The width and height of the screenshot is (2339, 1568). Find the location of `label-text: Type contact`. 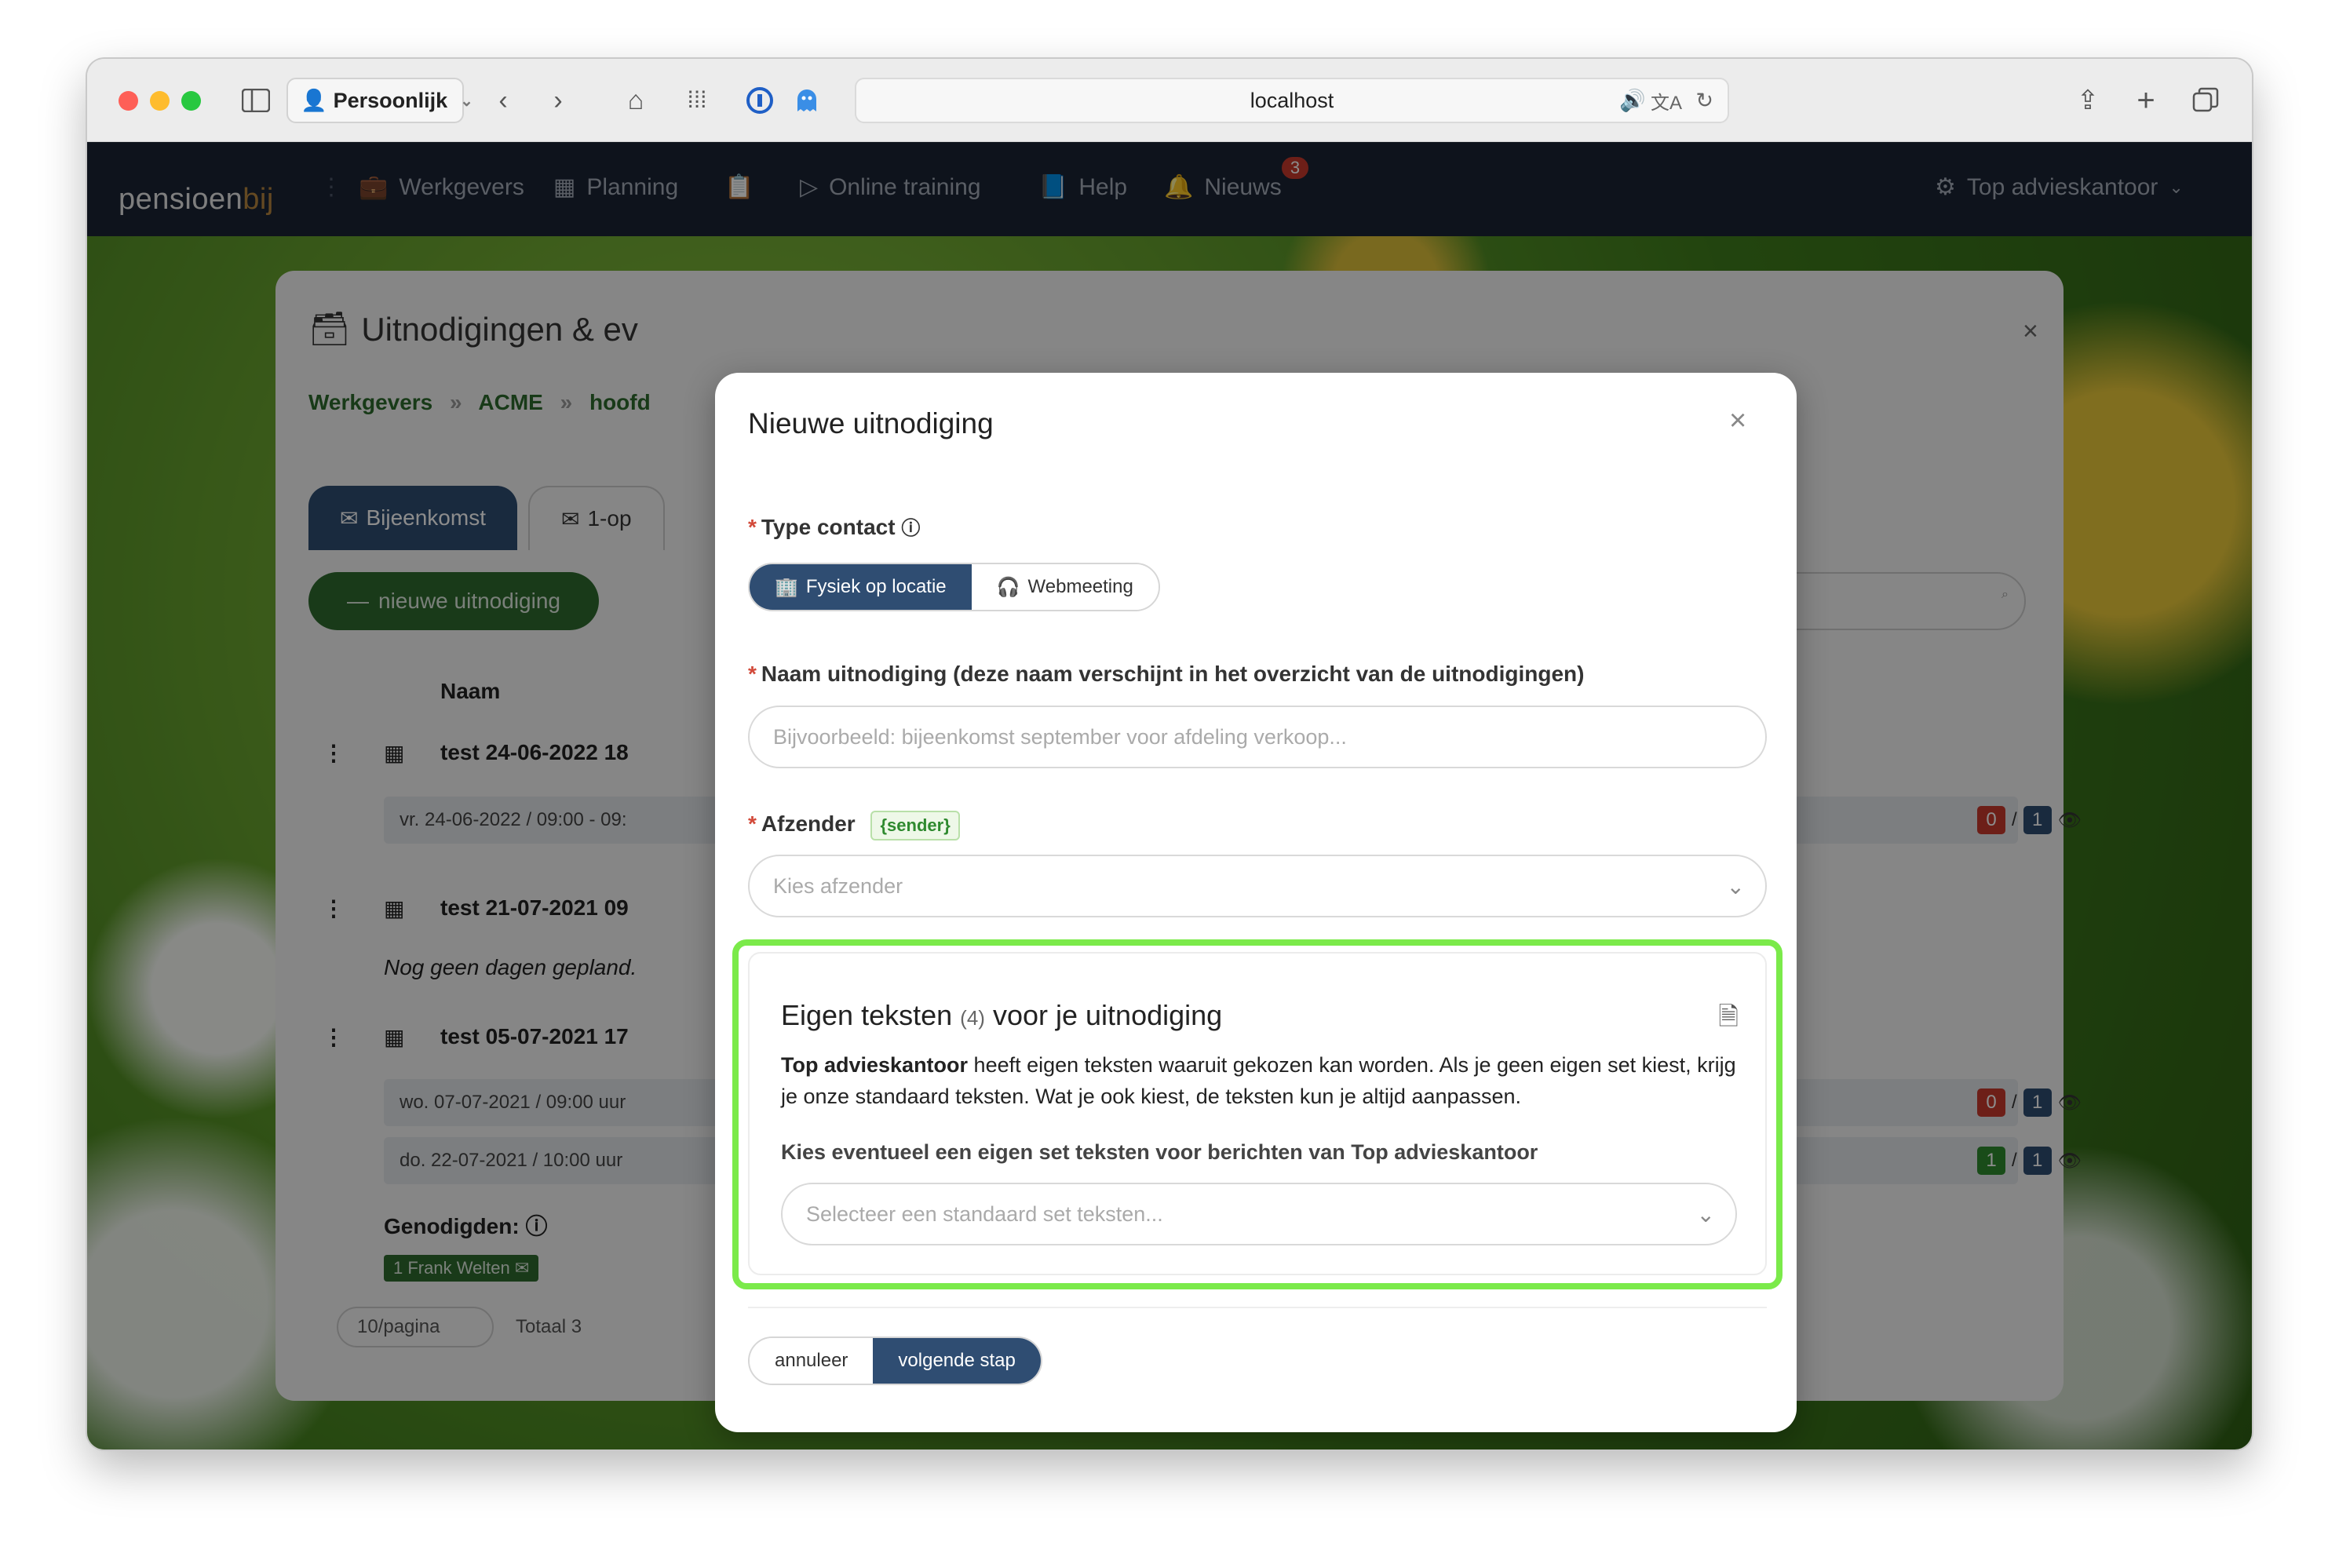

label-text: Type contact is located at coordinates (828, 527).